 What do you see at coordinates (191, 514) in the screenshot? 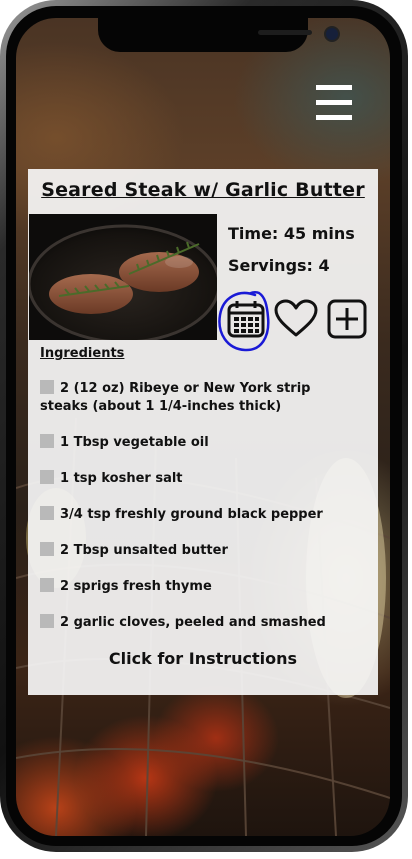
I see `ingredient-label: 3/4 tsp freshly ground black pepper` at bounding box center [191, 514].